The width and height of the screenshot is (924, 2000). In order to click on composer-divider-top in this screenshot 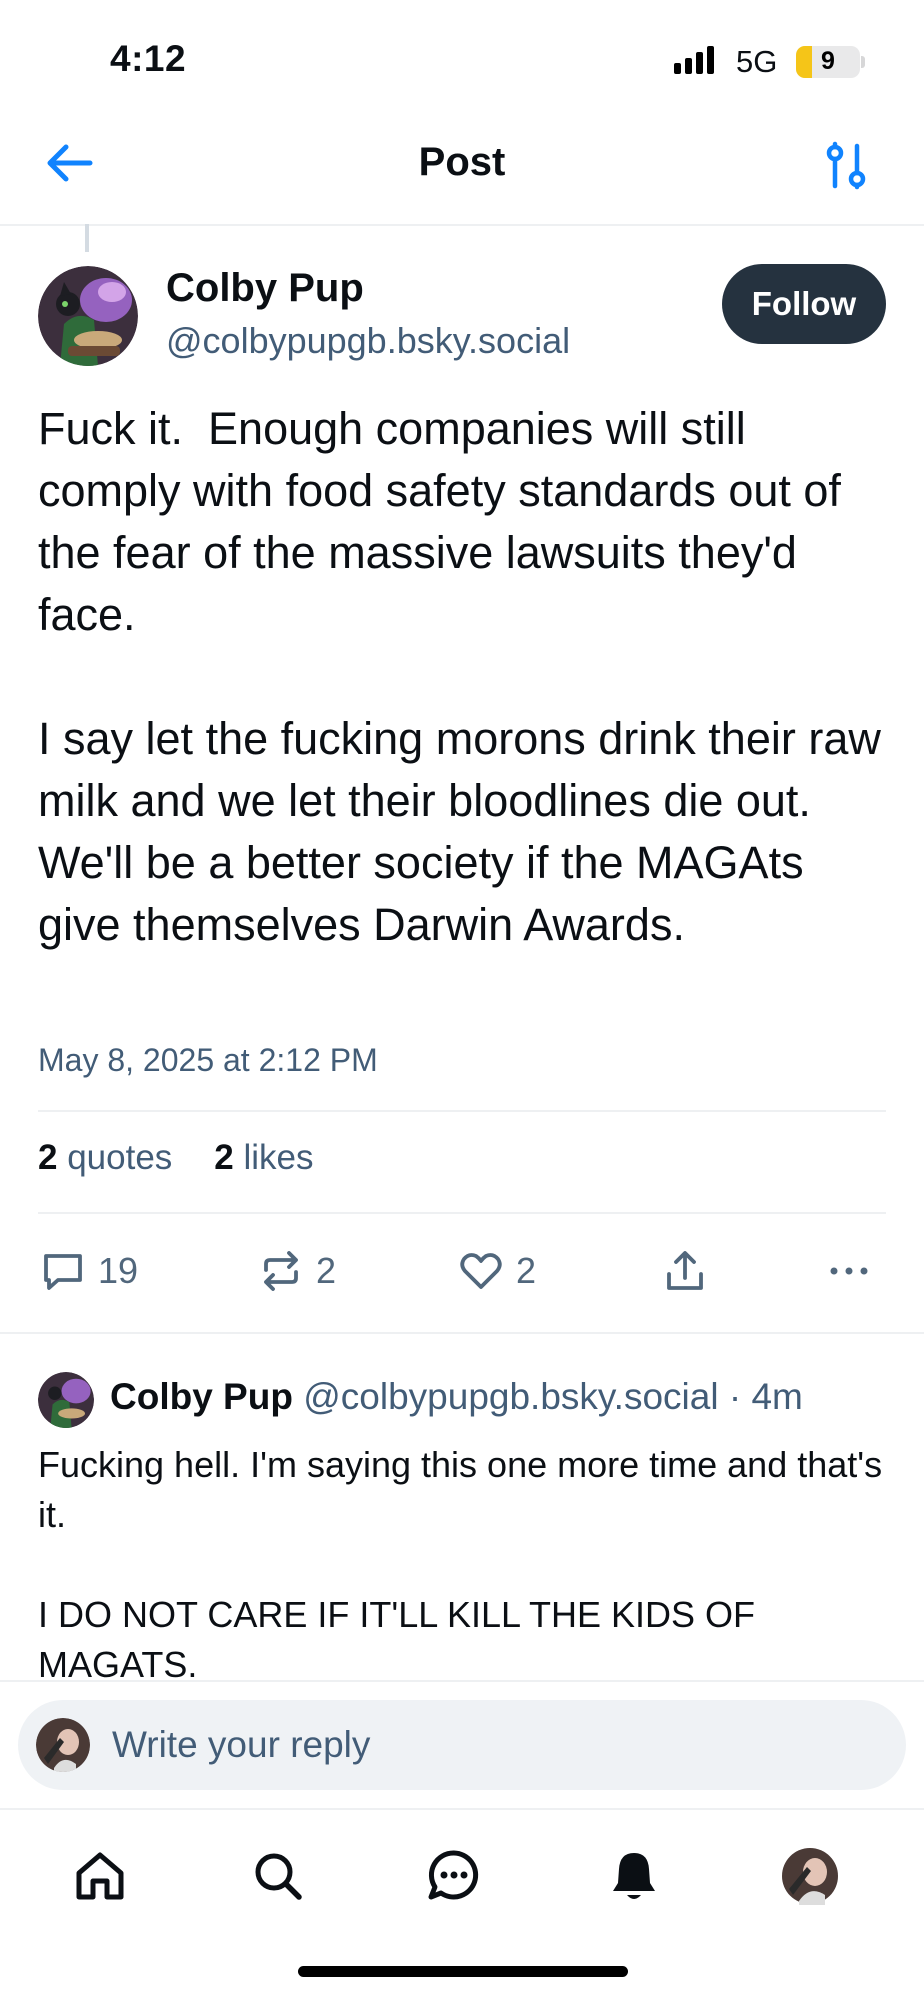, I will do `click(462, 1681)`.